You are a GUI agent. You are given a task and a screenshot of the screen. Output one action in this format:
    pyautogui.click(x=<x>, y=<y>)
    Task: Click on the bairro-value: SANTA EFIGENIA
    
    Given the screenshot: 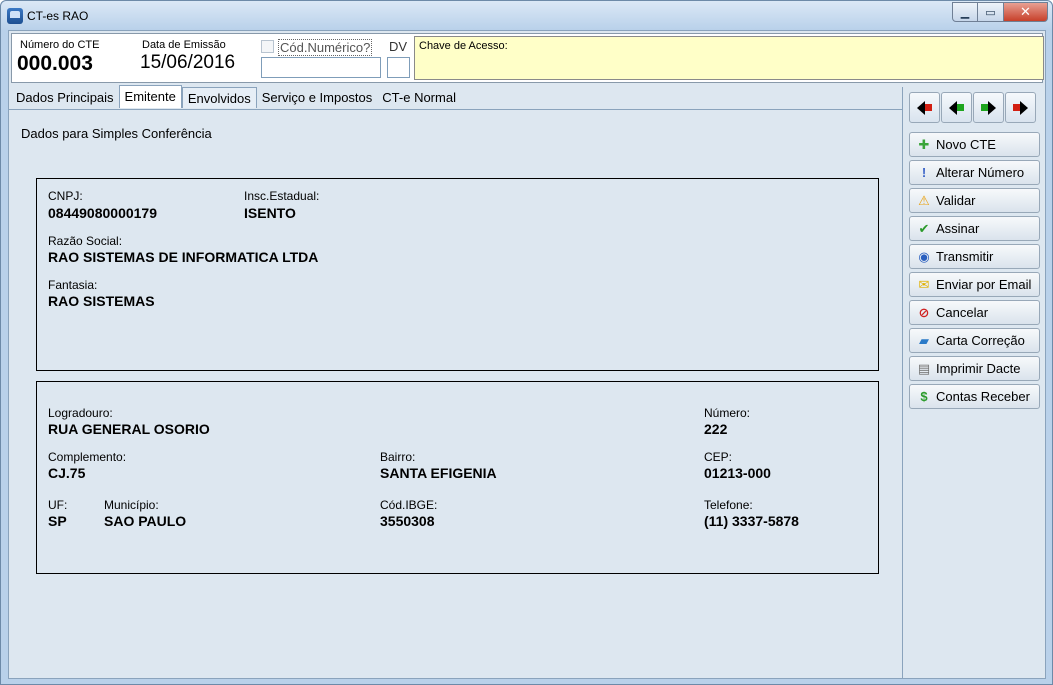 What is the action you would take?
    pyautogui.click(x=438, y=473)
    